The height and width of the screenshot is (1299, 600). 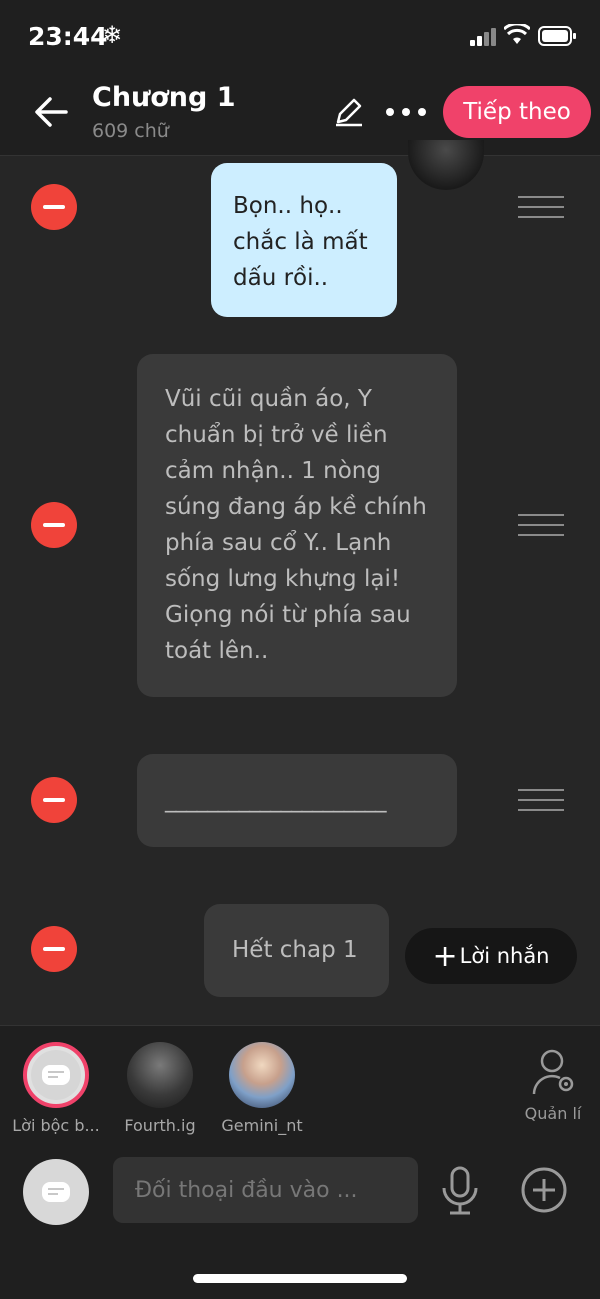 What do you see at coordinates (164, 97) in the screenshot?
I see `chapter-title: Chương 1` at bounding box center [164, 97].